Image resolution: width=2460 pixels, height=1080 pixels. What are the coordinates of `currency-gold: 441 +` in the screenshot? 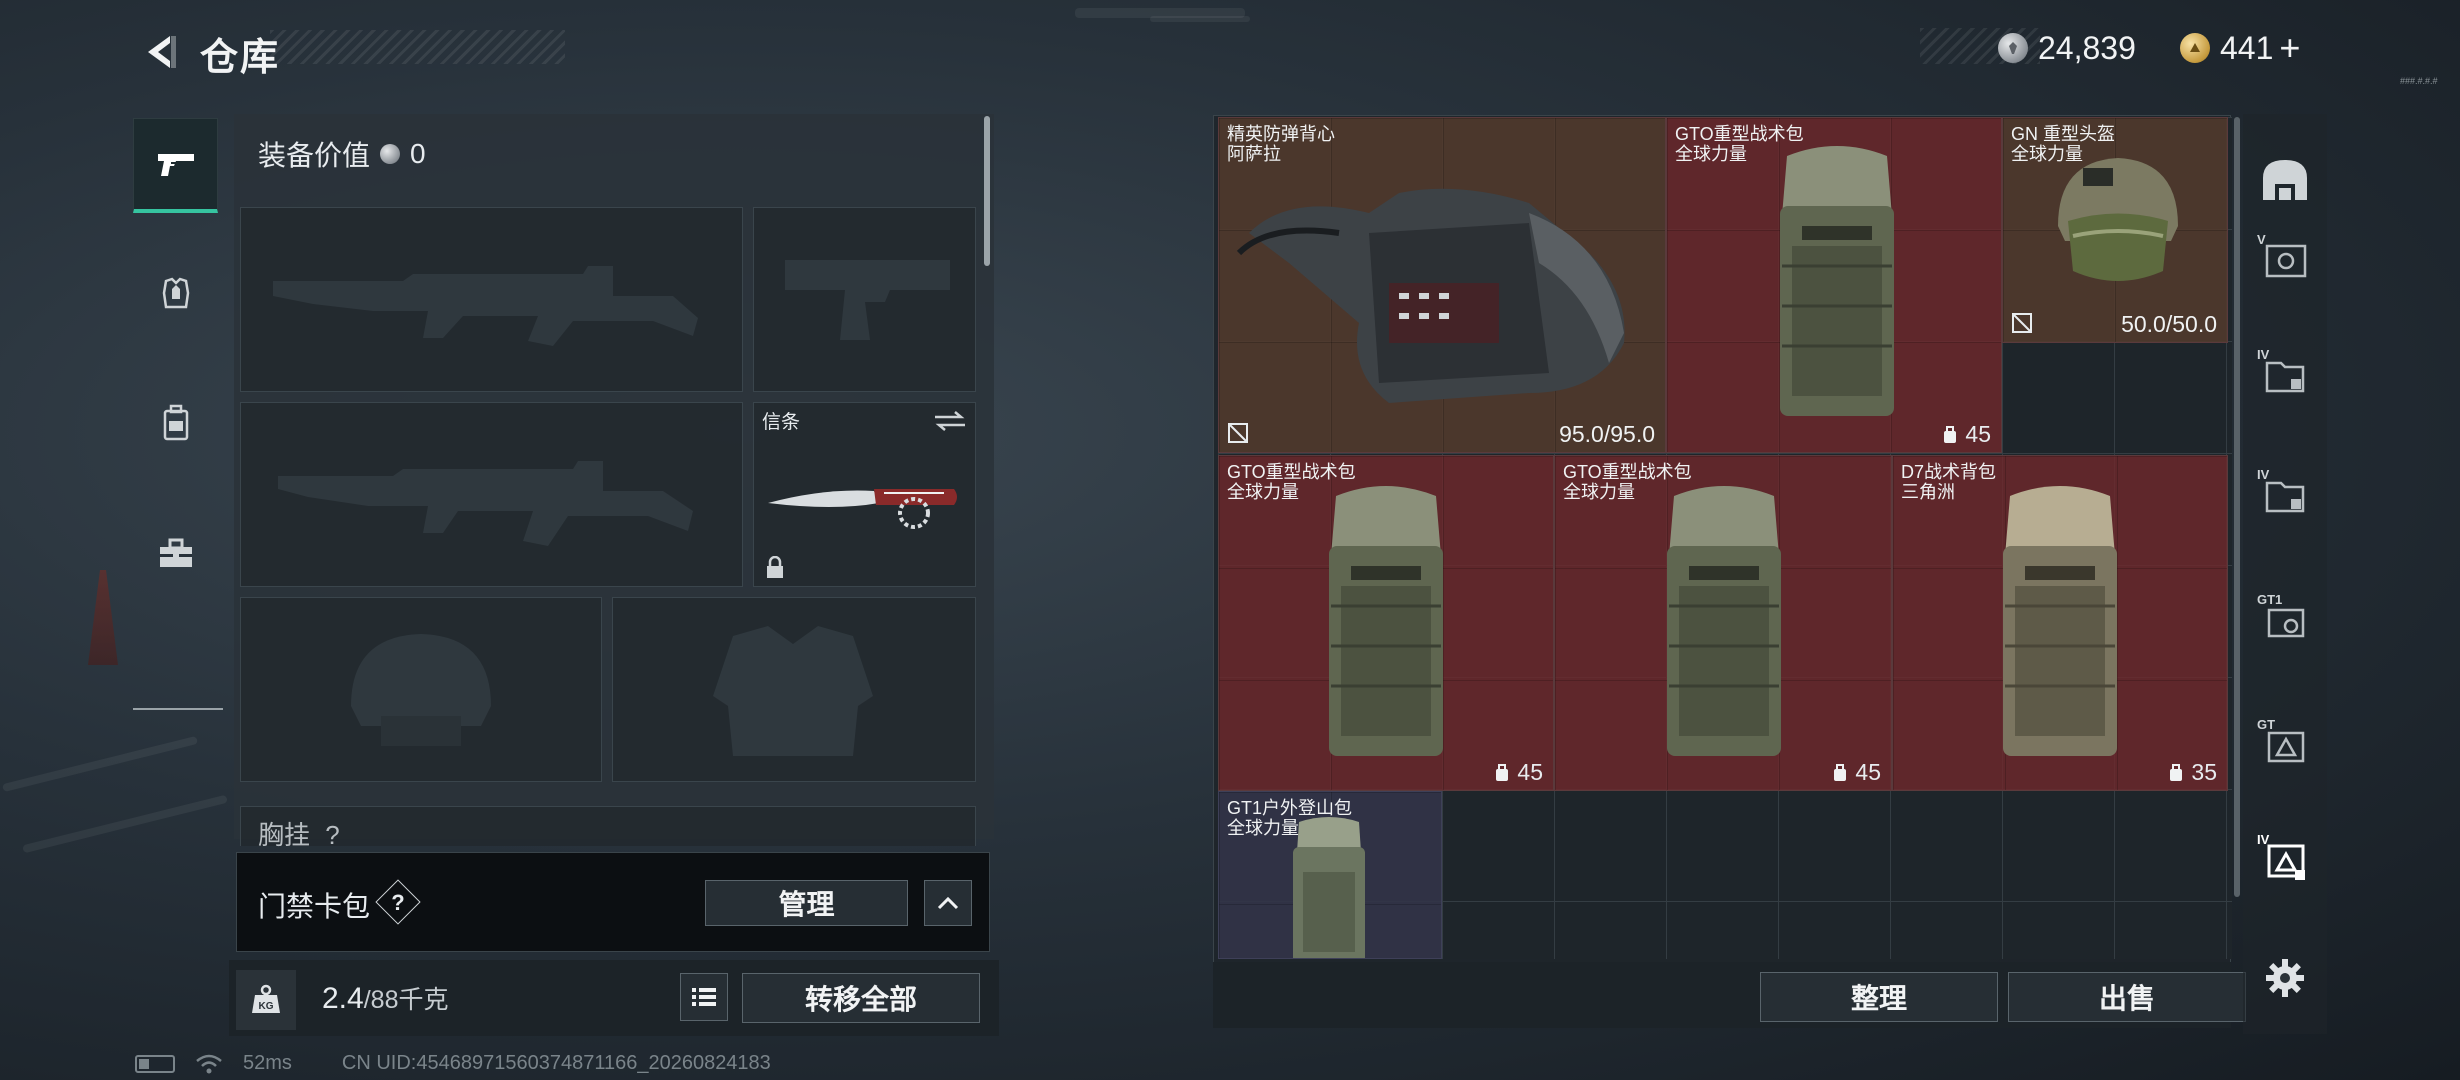 It's located at (2240, 48).